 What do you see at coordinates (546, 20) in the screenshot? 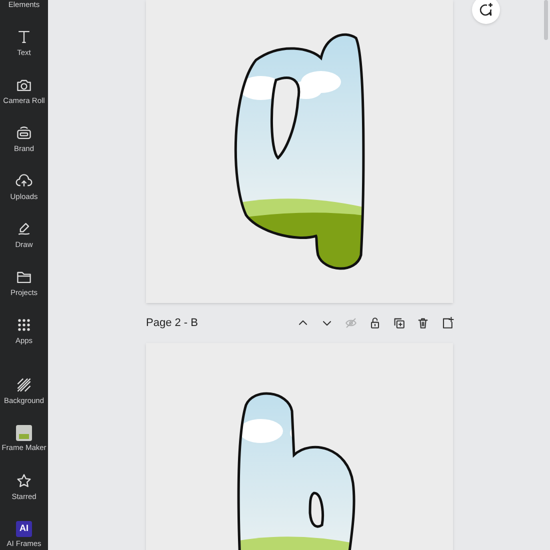
I see `scrollbar` at bounding box center [546, 20].